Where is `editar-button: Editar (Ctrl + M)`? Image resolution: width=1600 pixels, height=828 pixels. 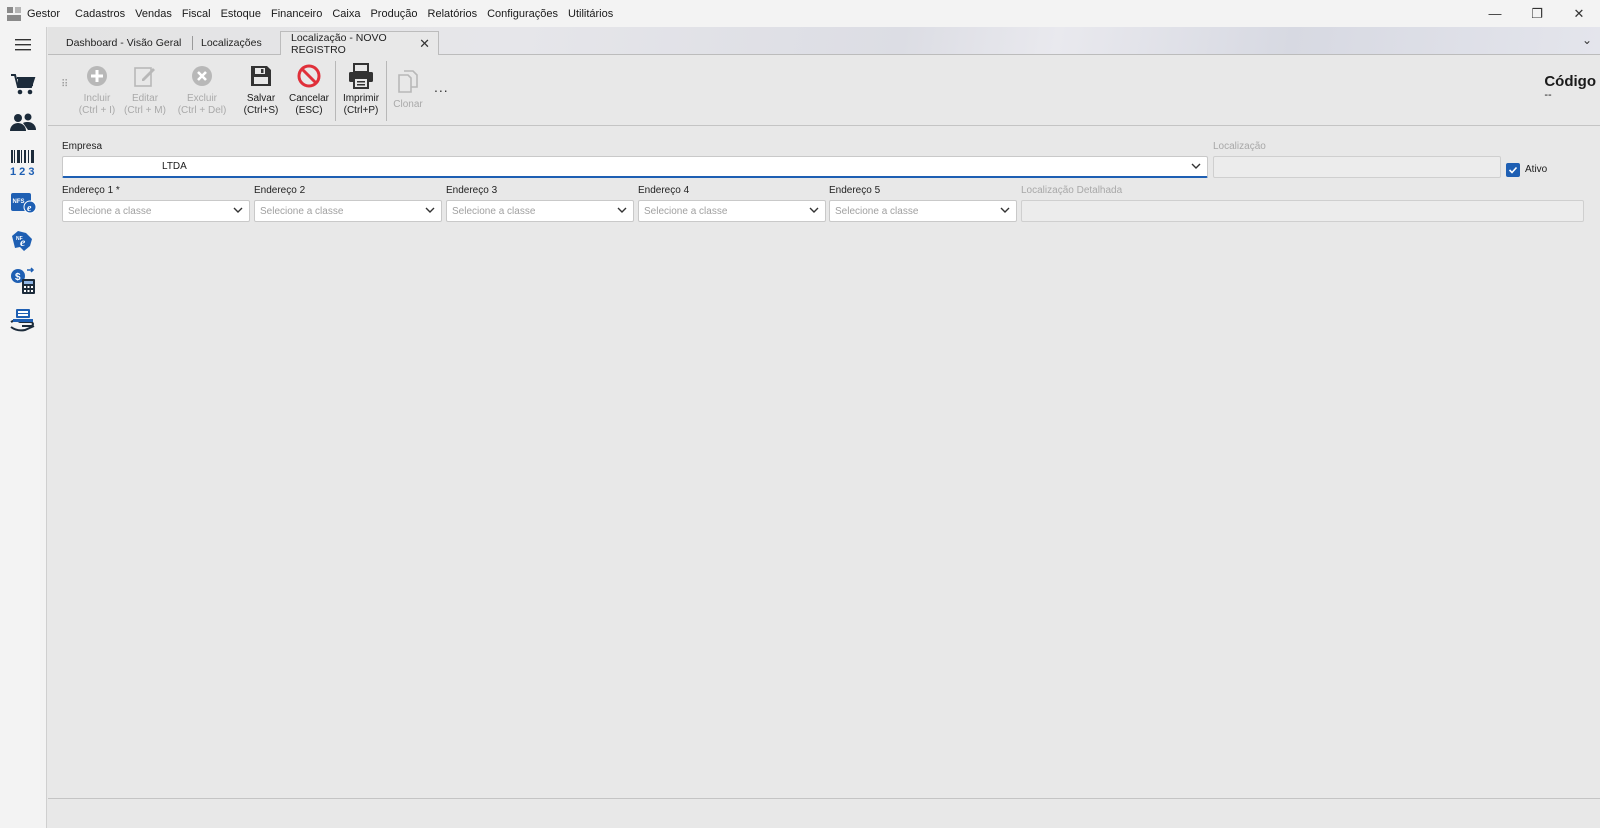
editar-button: Editar (Ctrl + M) is located at coordinates (145, 90).